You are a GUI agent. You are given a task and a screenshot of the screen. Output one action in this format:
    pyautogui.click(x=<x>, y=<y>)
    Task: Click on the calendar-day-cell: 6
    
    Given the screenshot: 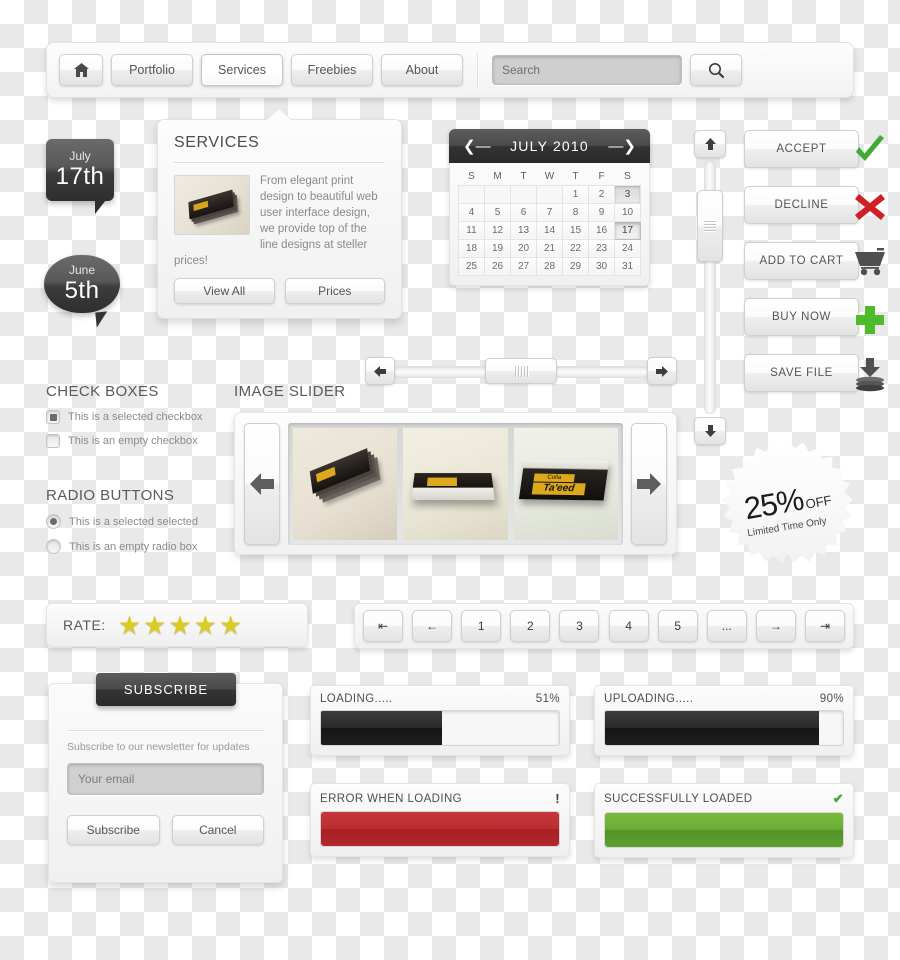 What is the action you would take?
    pyautogui.click(x=523, y=212)
    